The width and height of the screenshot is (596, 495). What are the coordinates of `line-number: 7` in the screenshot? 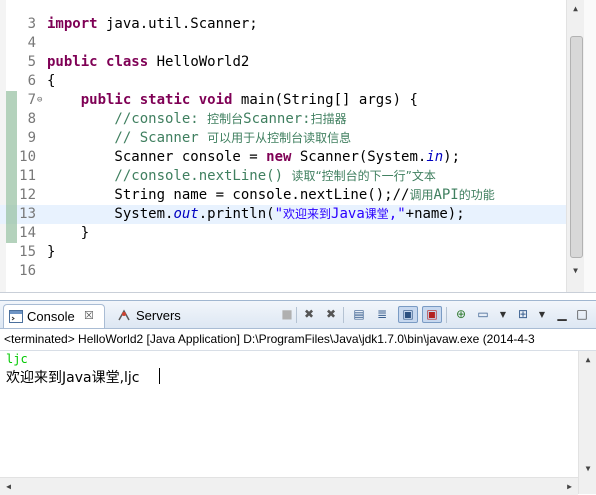 It's located at (31, 100).